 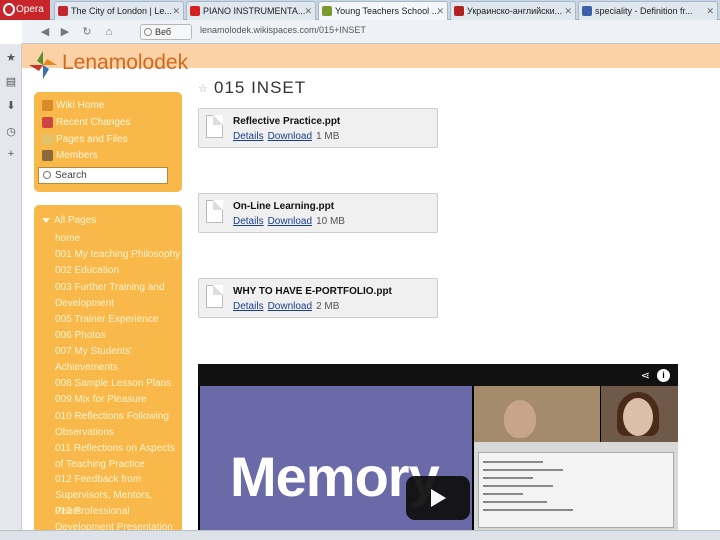 I want to click on wiki-logo-icon, so click(x=43, y=65).